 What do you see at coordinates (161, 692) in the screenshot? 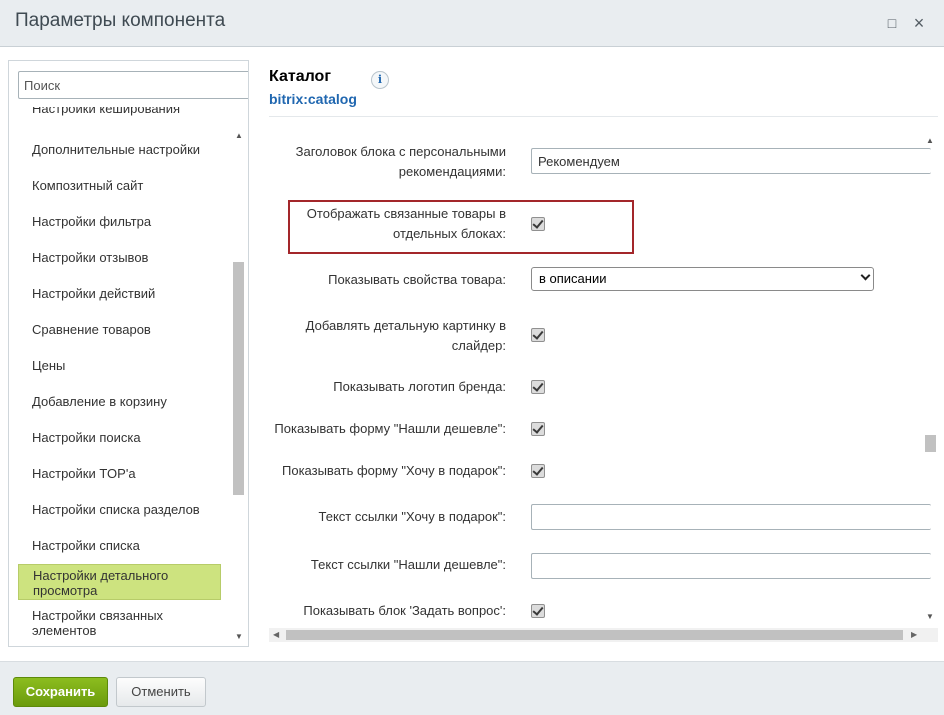
I see `cancel-button: Отменить` at bounding box center [161, 692].